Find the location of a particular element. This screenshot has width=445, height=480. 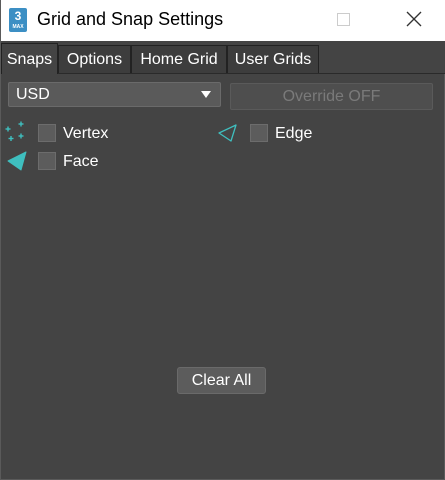

snap-type-value: USD is located at coordinates (33, 94).